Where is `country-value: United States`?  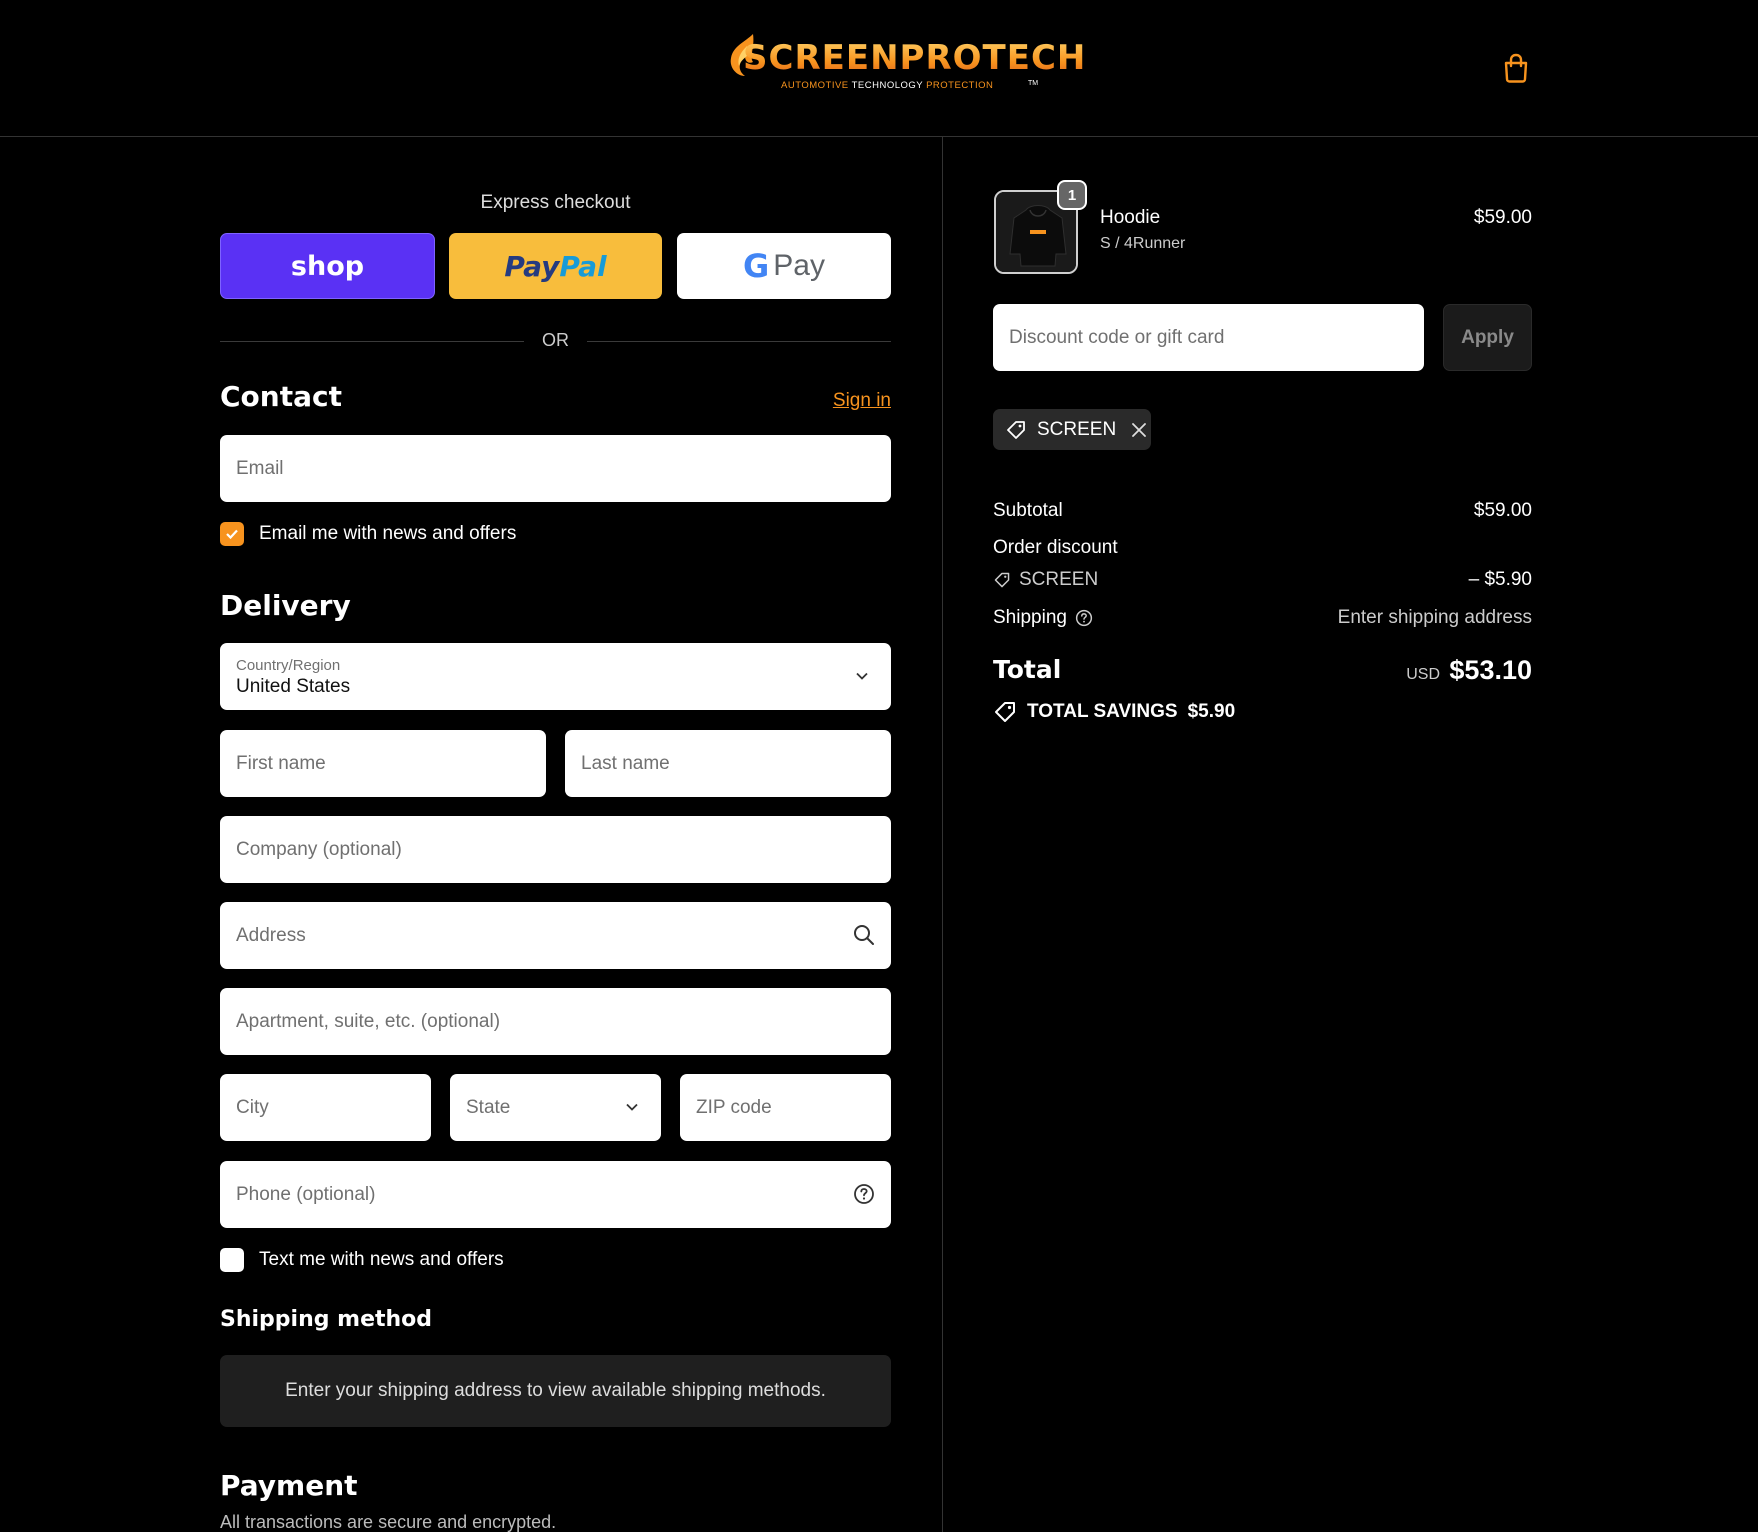 country-value: United States is located at coordinates (293, 686).